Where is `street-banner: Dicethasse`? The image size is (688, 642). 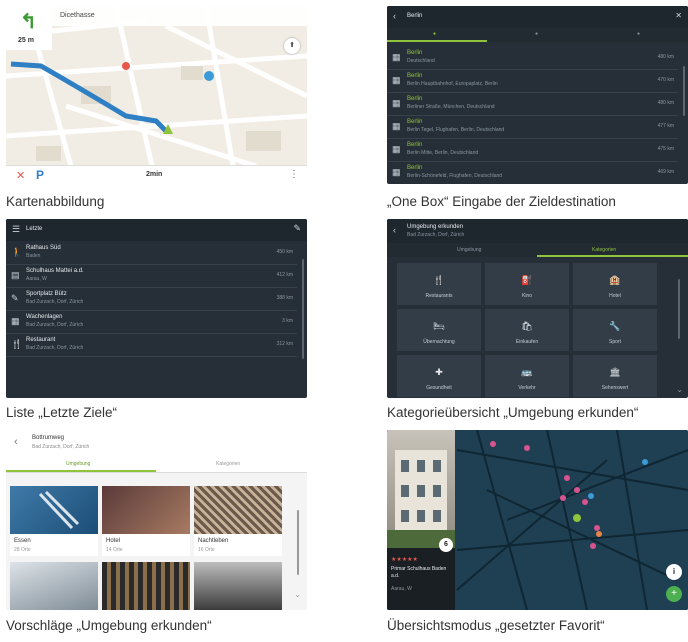 street-banner: Dicethasse is located at coordinates (179, 16).